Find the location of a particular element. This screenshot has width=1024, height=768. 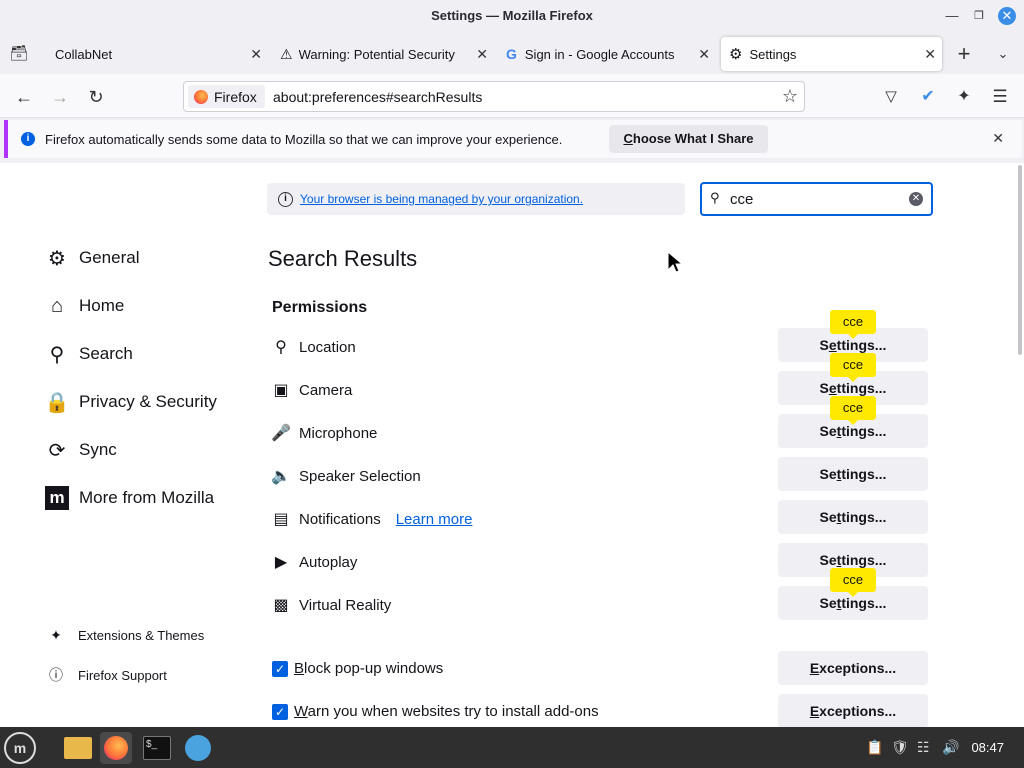

forward-icon: → is located at coordinates (60, 97).